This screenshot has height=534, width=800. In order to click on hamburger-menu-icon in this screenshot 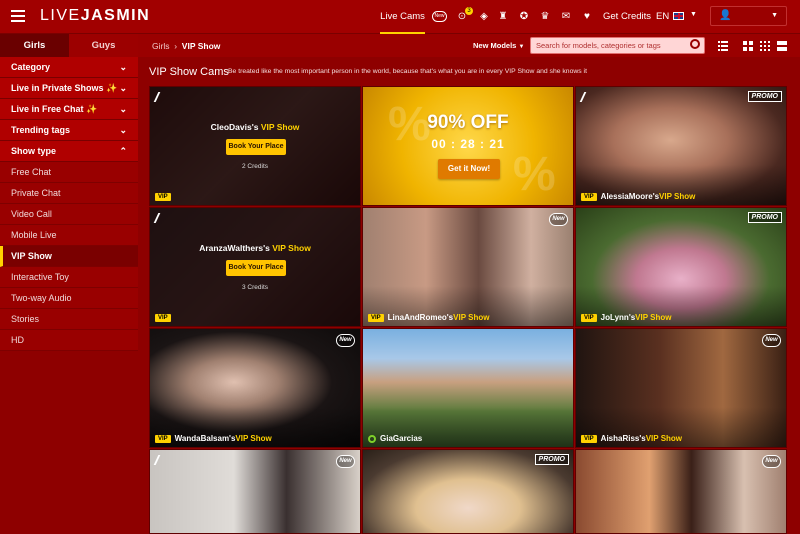, I will do `click(18, 16)`.